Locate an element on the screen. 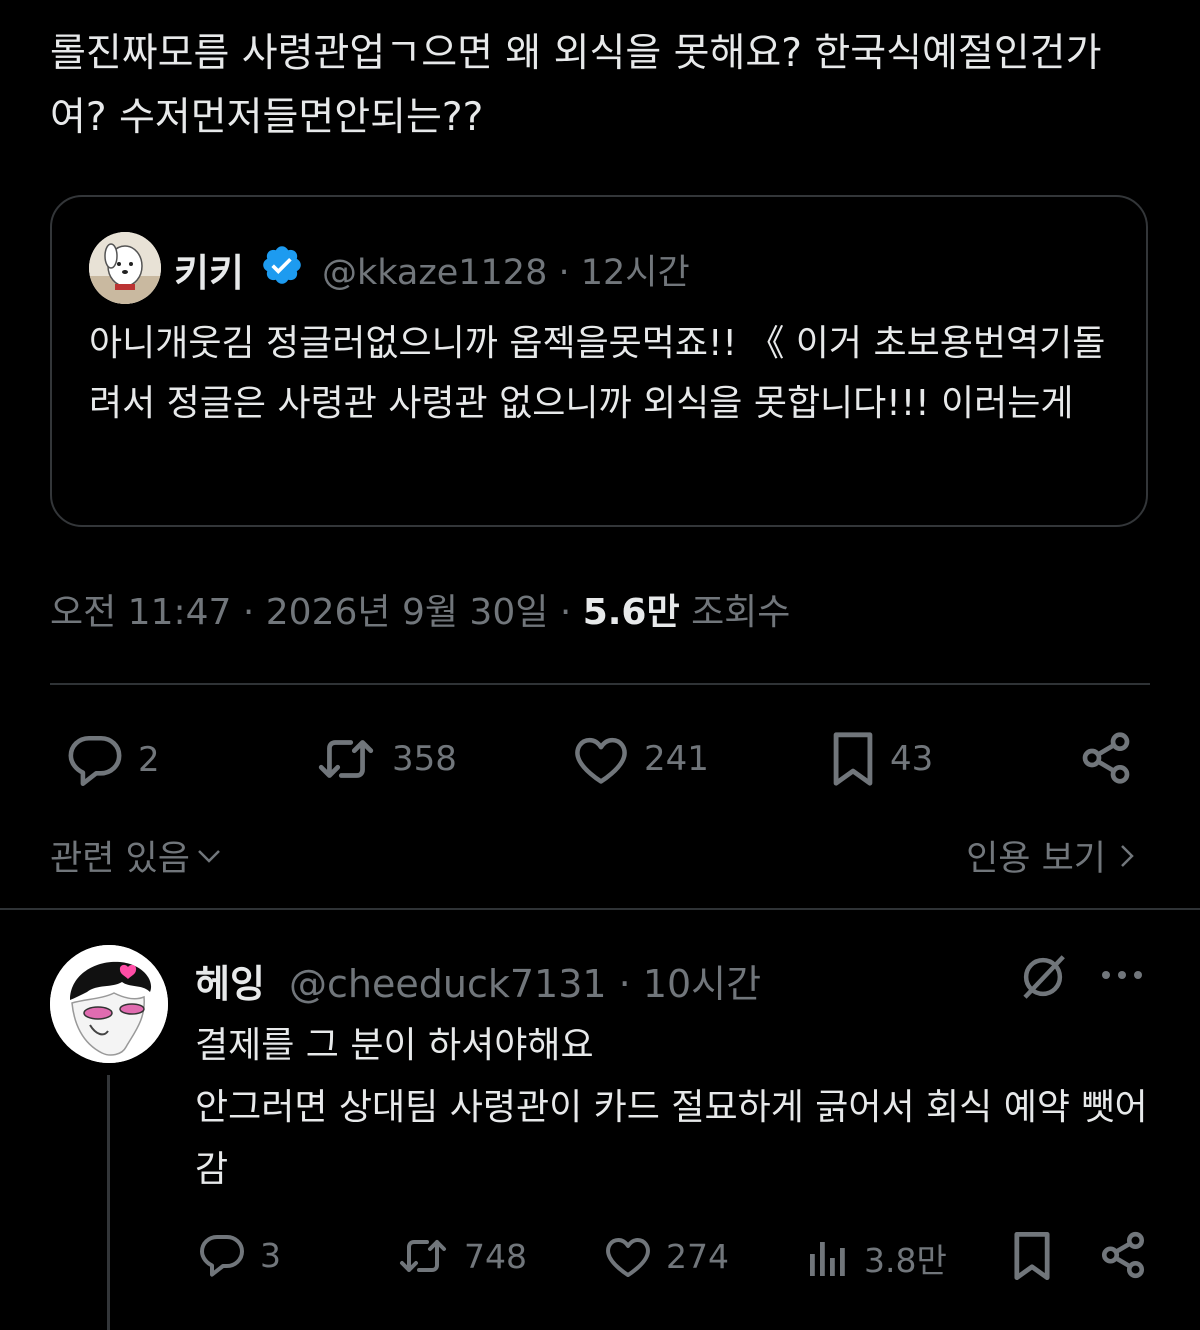 The image size is (1200, 1330). reply-author-name: 헤잉 is located at coordinates (230, 984).